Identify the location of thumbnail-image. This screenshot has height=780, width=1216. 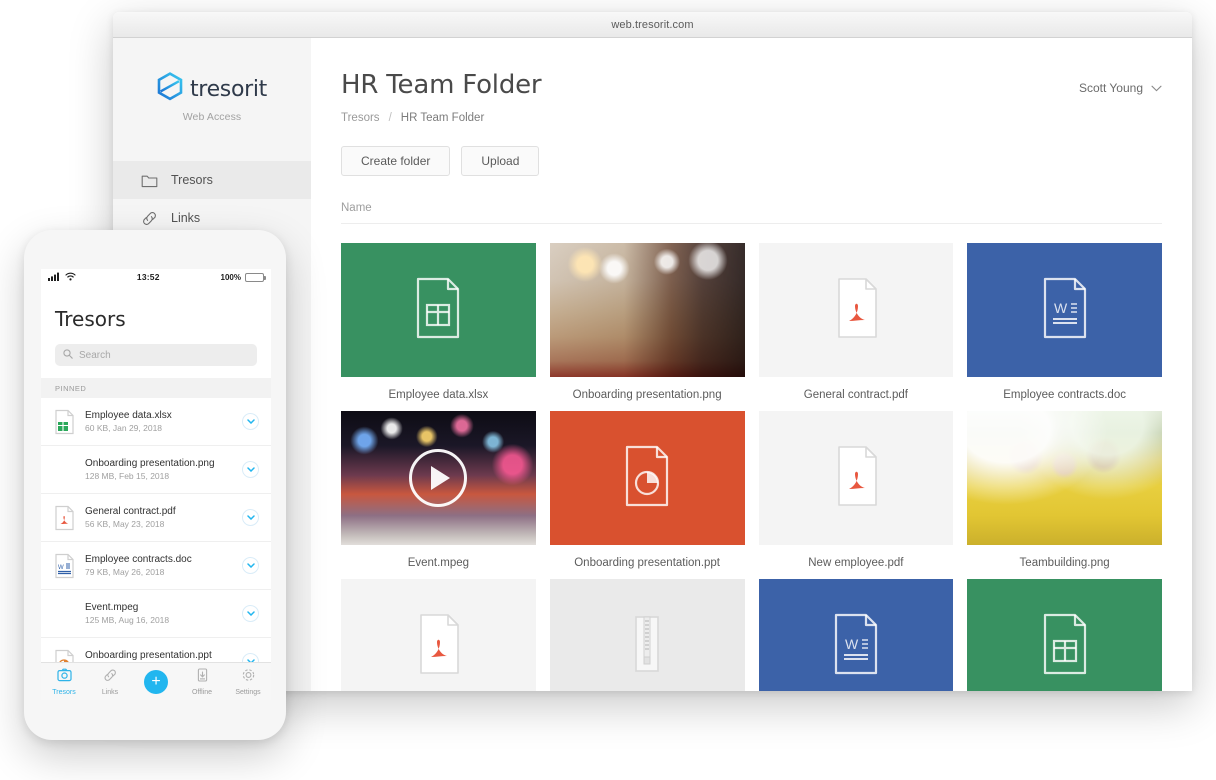
(64, 470).